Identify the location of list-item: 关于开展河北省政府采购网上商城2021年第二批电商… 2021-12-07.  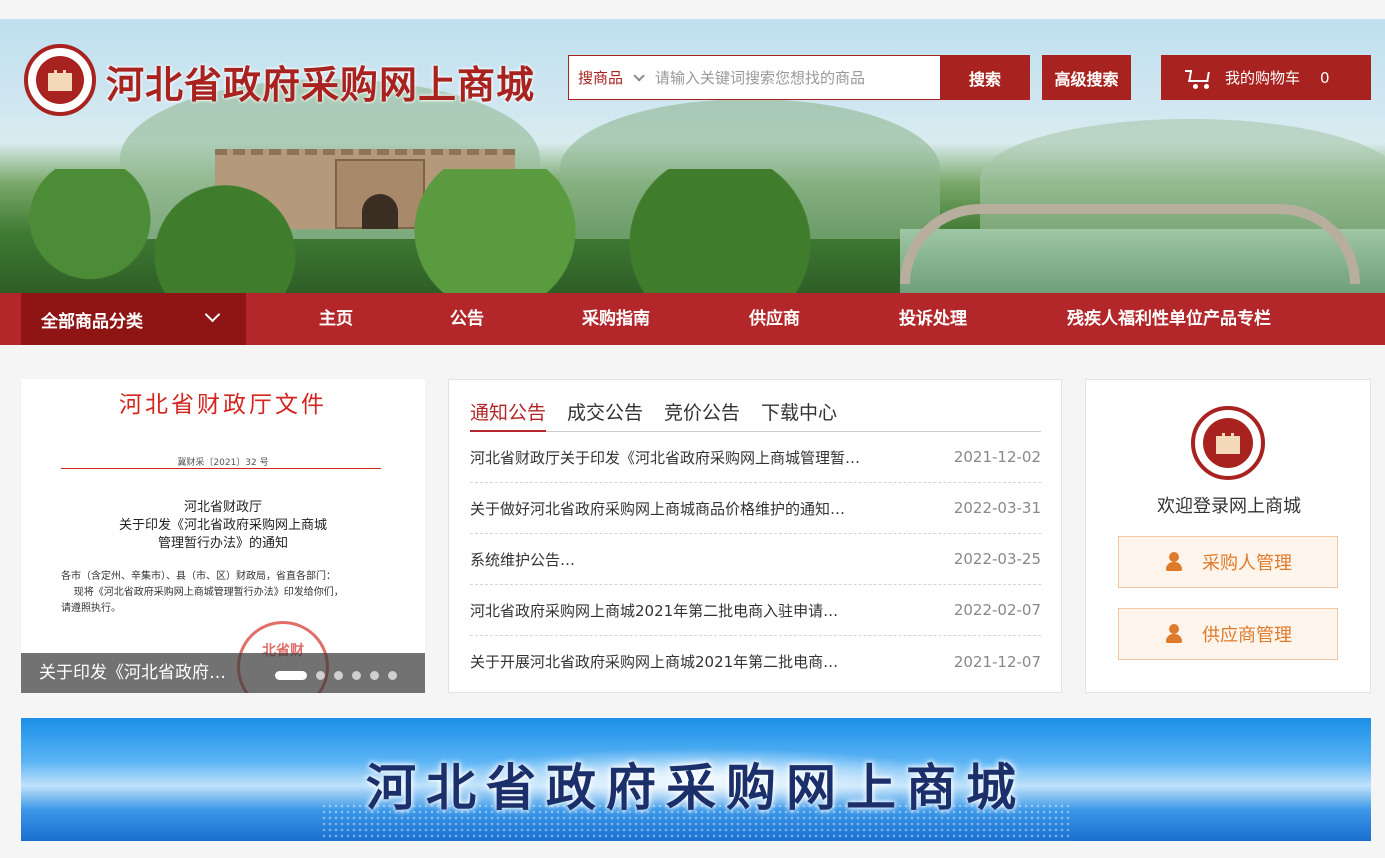
(755, 661).